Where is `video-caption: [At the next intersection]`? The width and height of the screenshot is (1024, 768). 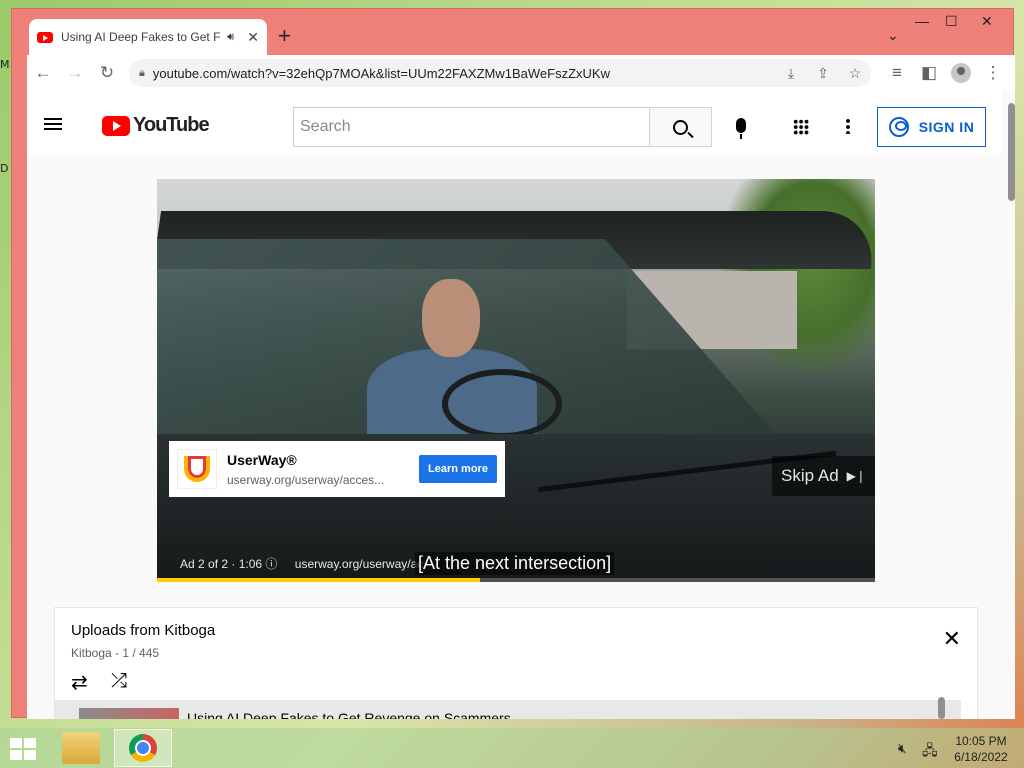 video-caption: [At the next intersection] is located at coordinates (515, 563).